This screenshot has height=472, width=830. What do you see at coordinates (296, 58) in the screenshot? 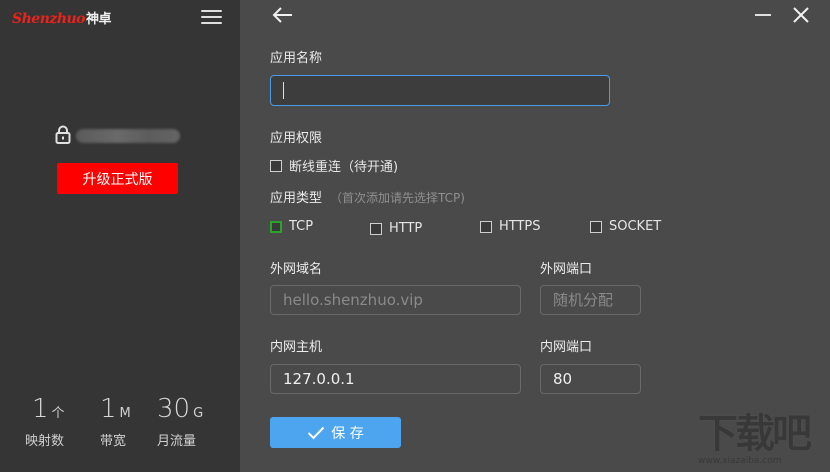
I see `app-name-label: 应用名称` at bounding box center [296, 58].